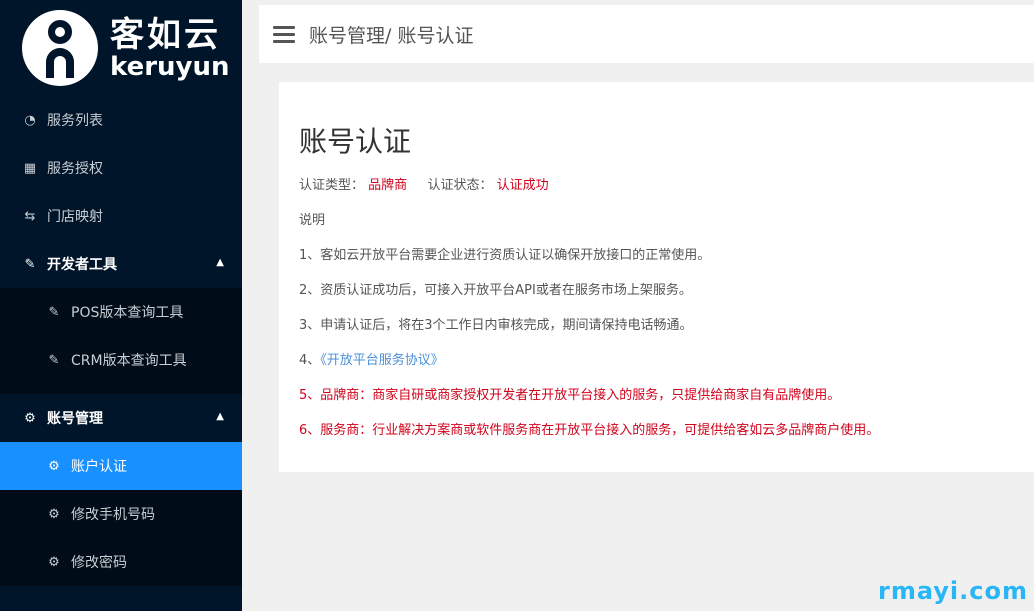  Describe the element at coordinates (75, 419) in the screenshot. I see `sidebar-group-label: 账号管理` at that location.